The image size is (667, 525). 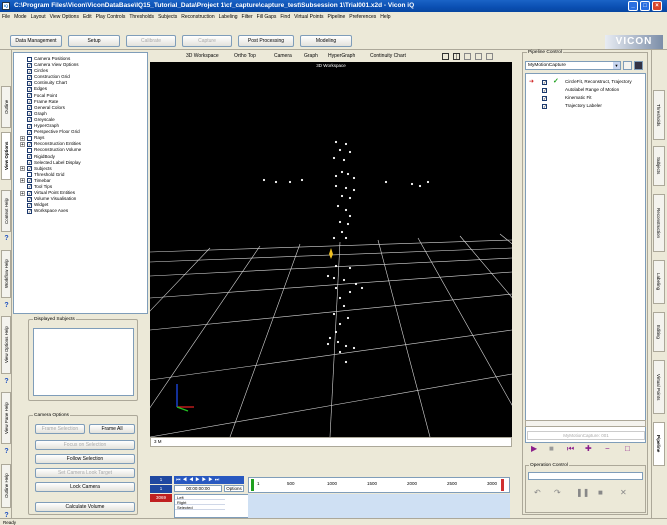 What do you see at coordinates (285, 17) in the screenshot?
I see `menu-find: Find` at bounding box center [285, 17].